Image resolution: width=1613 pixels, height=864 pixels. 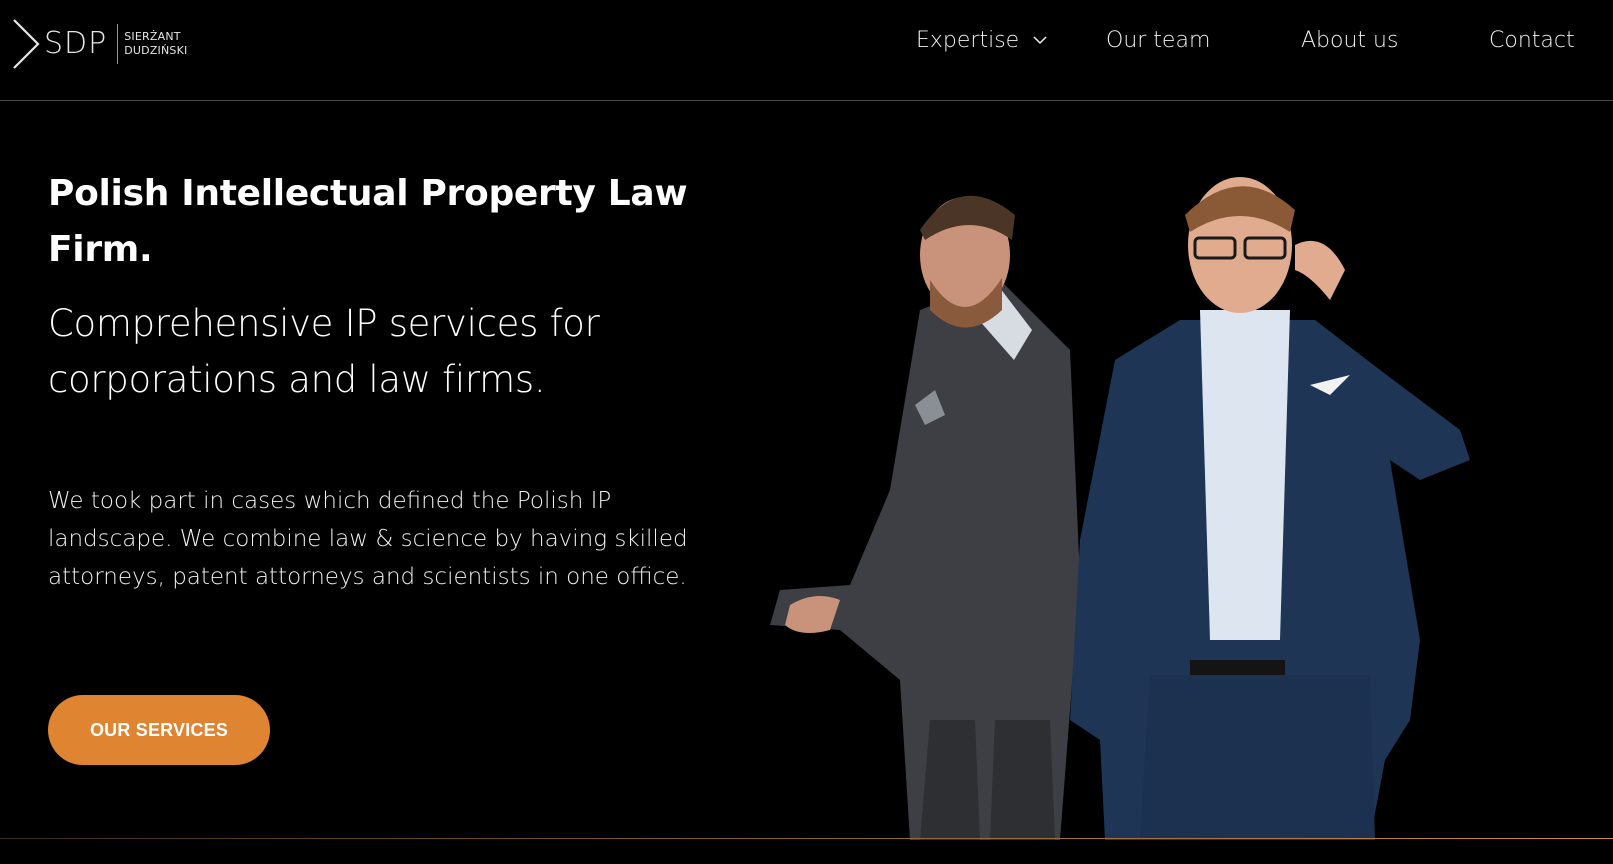 I want to click on nav-item-about-us: About us, so click(x=1349, y=40).